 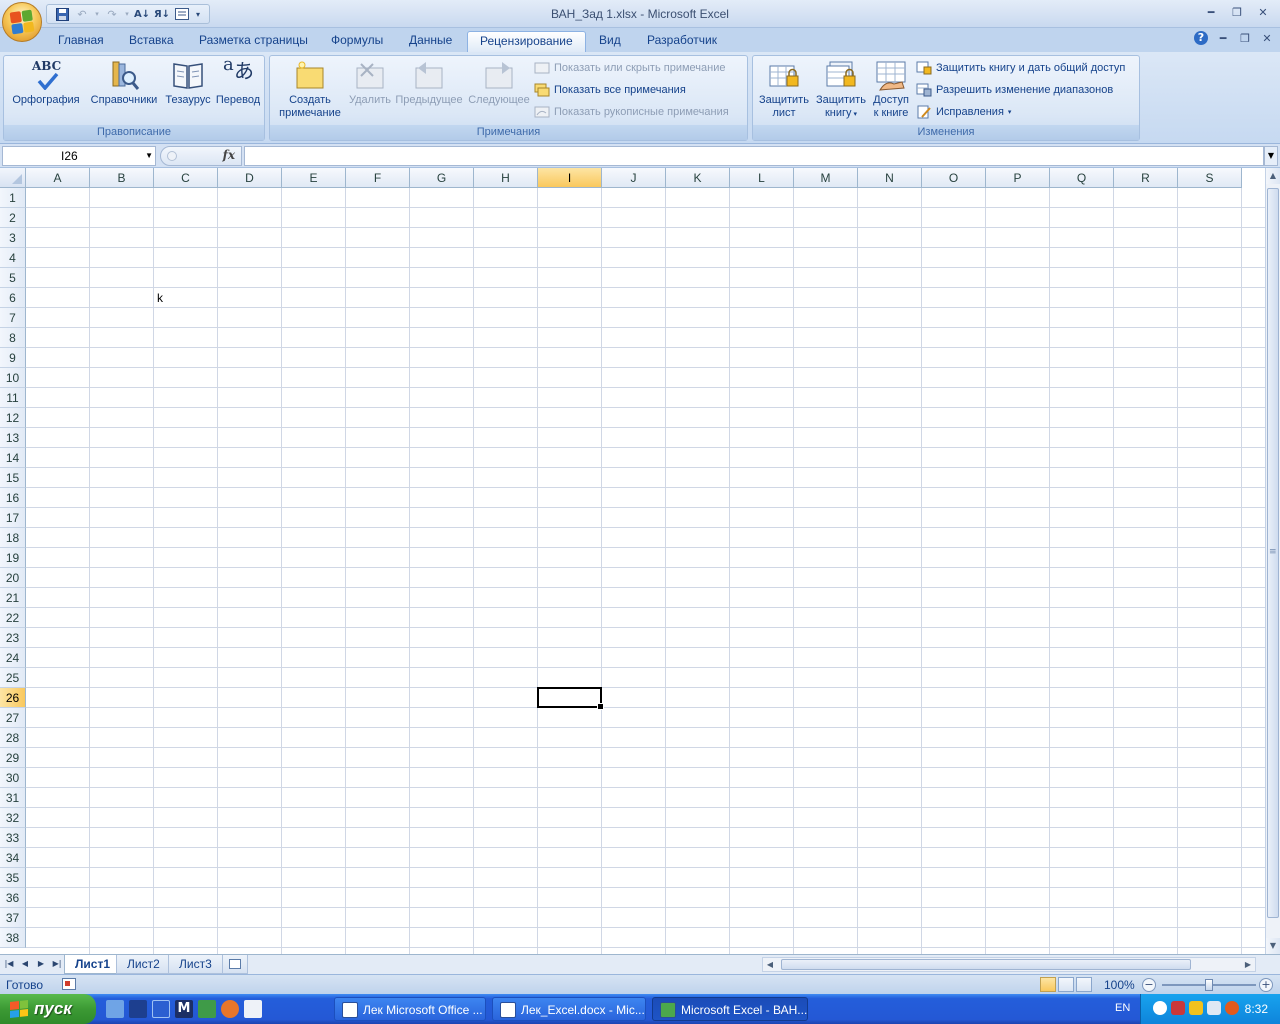 I want to click on row-header-34: 34, so click(x=13, y=858).